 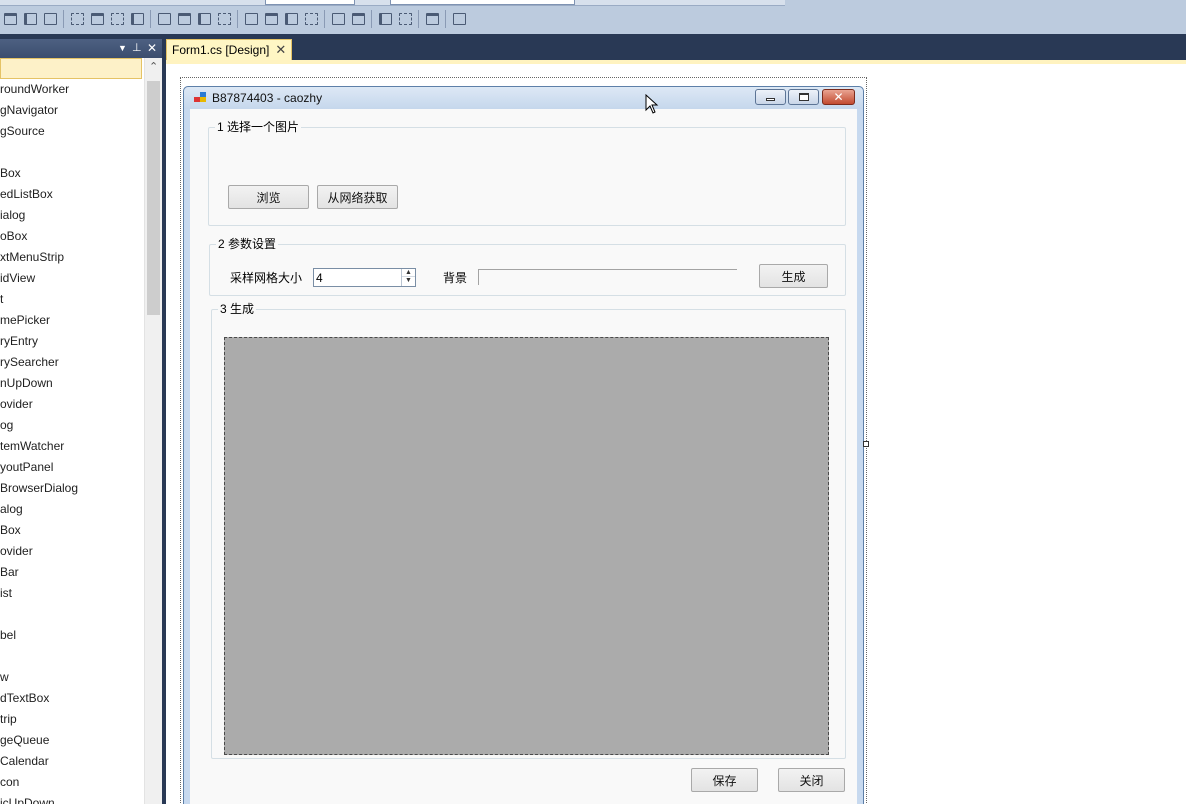 I want to click on fetch-from-web-button: 从网络获取, so click(x=357, y=197).